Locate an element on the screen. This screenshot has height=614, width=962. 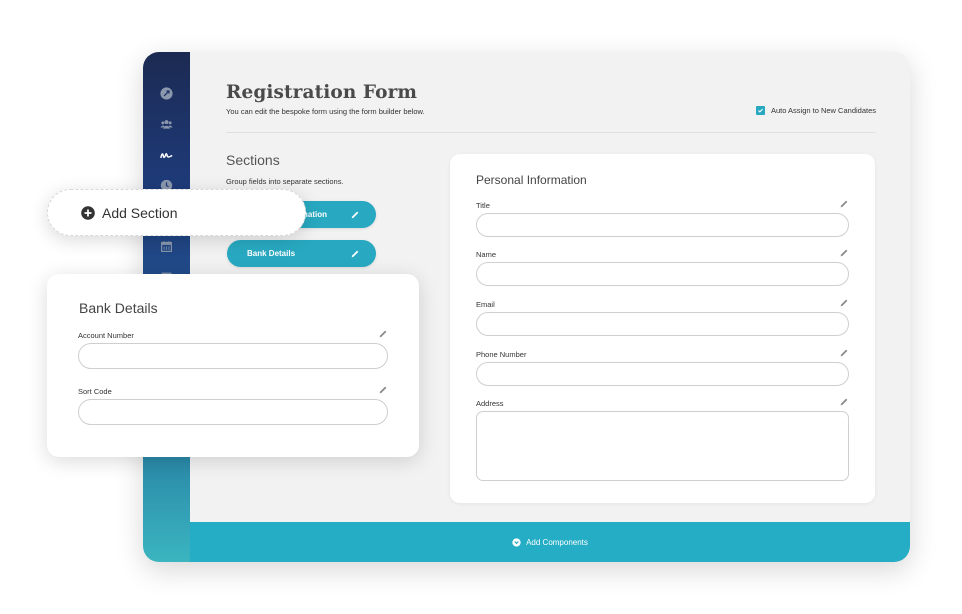
field-label: Sort Code is located at coordinates (95, 391).